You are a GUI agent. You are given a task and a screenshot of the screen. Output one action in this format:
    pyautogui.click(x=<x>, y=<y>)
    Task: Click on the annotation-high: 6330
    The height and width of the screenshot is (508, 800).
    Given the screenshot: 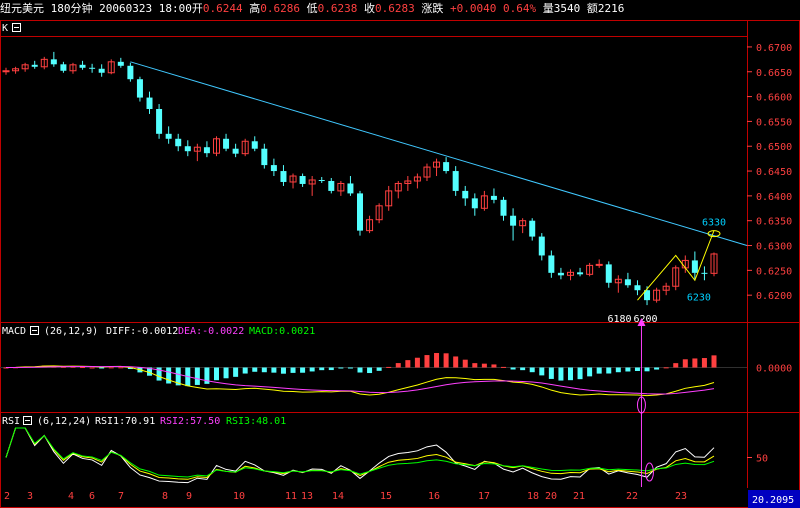 What is the action you would take?
    pyautogui.click(x=714, y=223)
    